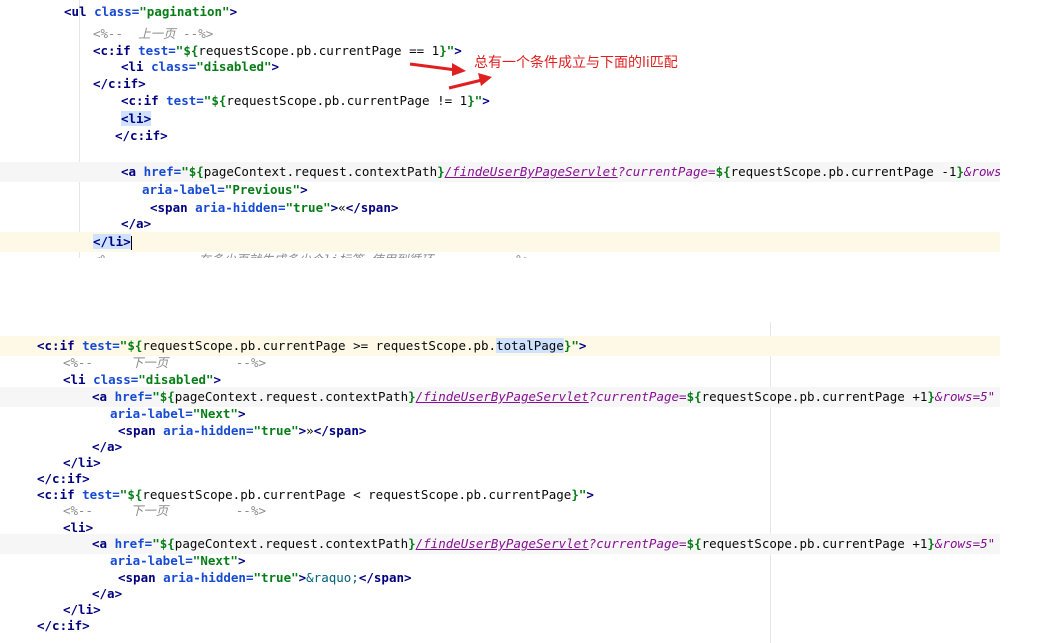  Describe the element at coordinates (485, 79) in the screenshot. I see `annotation-arrow-lower-head` at that location.